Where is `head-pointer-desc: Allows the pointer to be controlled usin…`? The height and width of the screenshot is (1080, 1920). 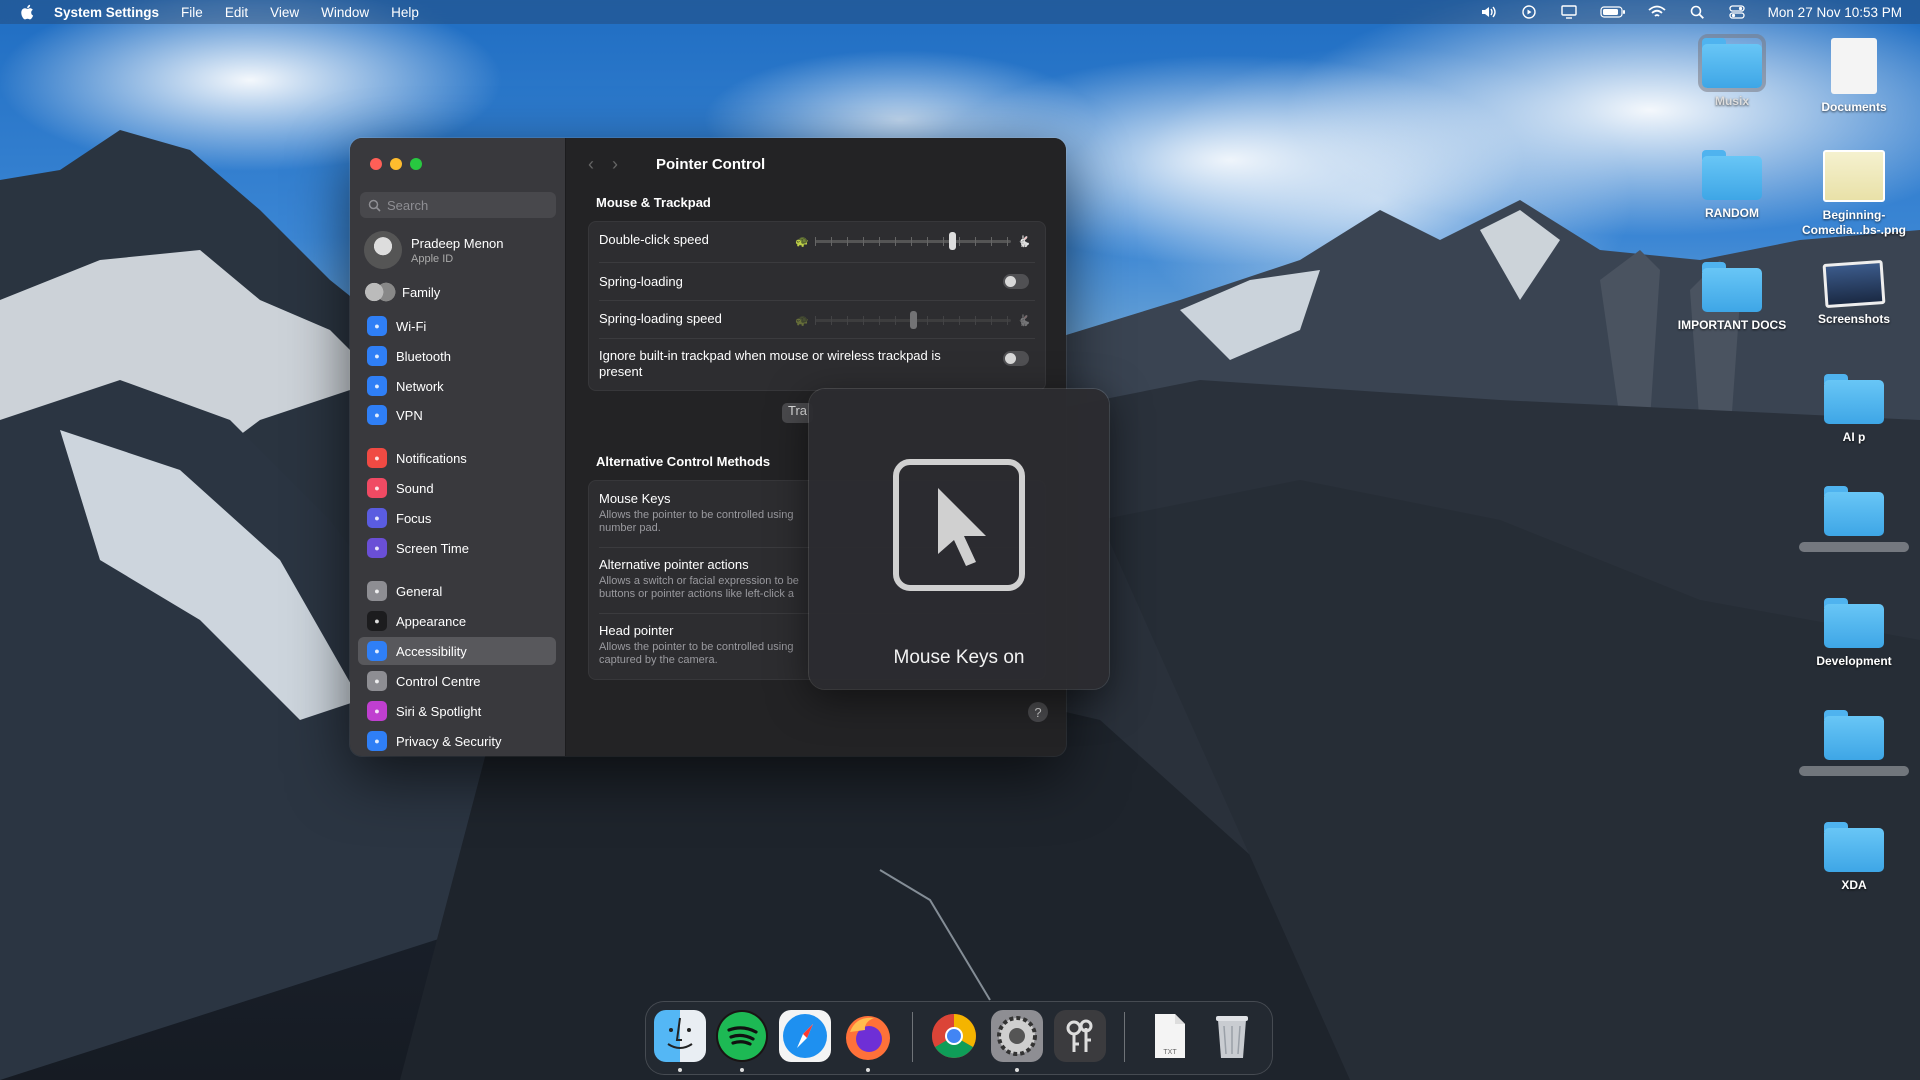 head-pointer-desc: Allows the pointer to be controlled usin… is located at coordinates (696, 647).